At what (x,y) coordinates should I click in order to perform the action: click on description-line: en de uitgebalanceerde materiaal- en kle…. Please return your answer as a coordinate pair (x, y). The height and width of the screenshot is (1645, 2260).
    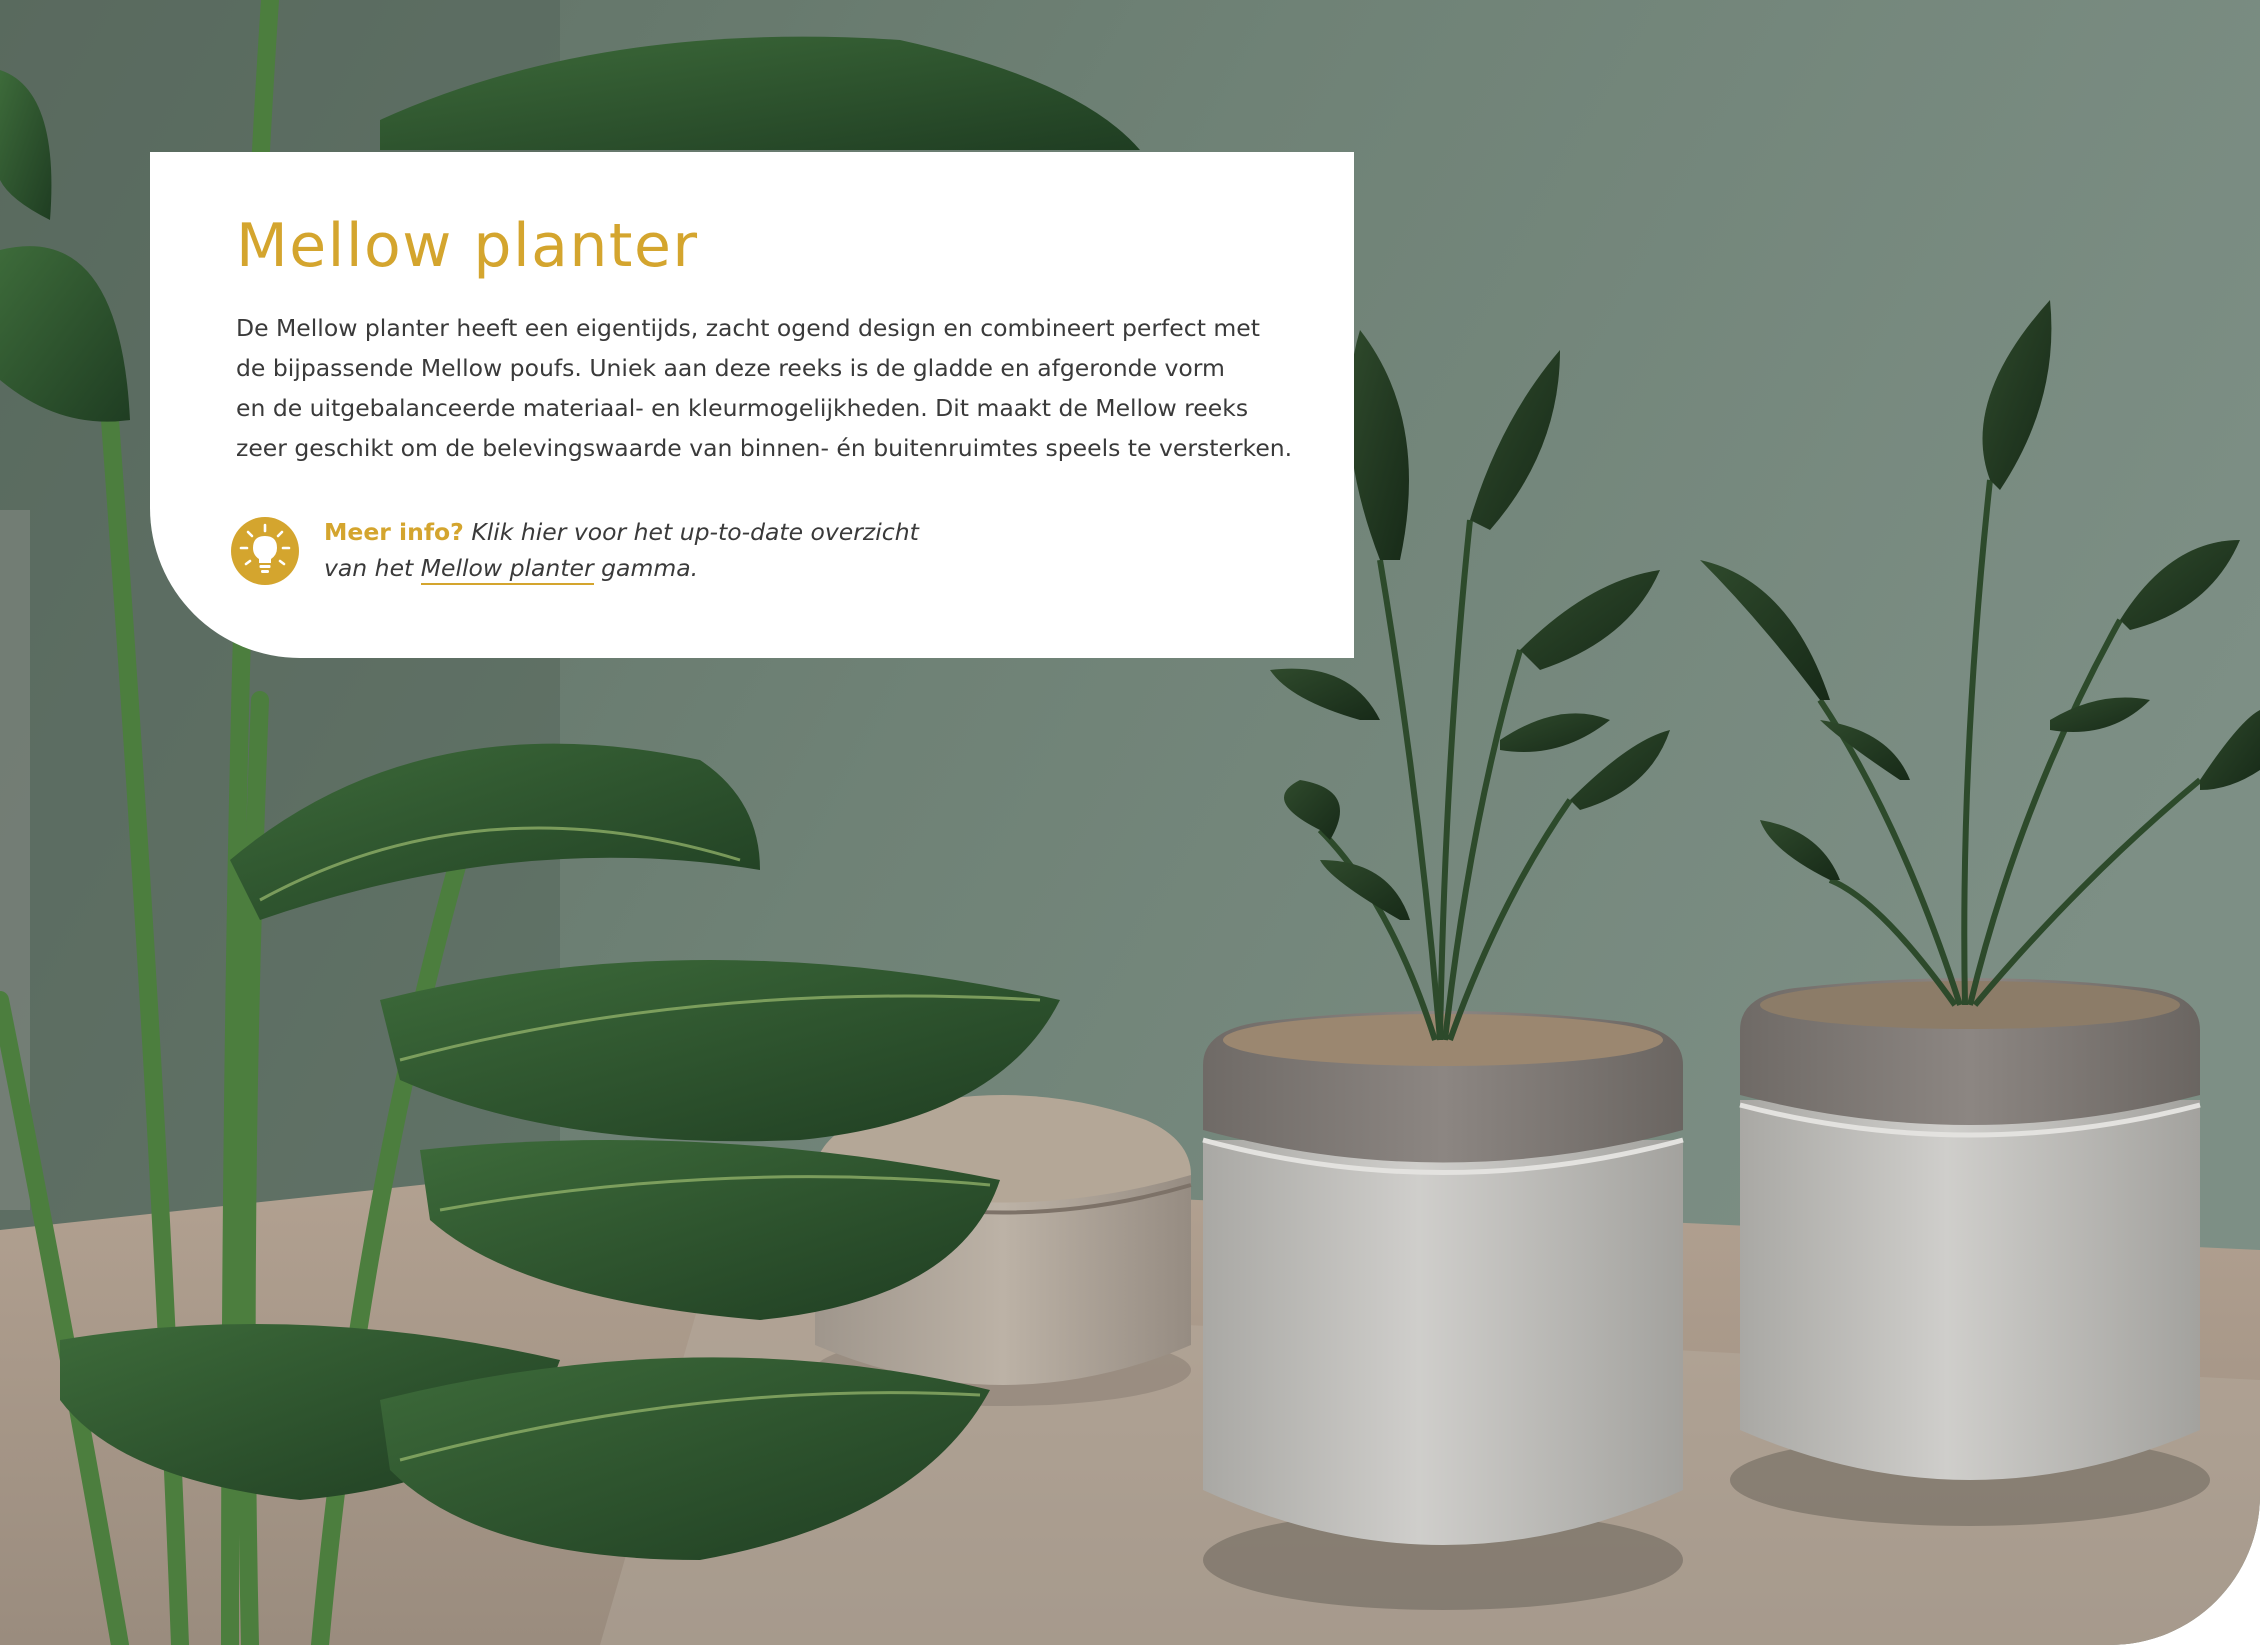
    Looking at the image, I should click on (742, 408).